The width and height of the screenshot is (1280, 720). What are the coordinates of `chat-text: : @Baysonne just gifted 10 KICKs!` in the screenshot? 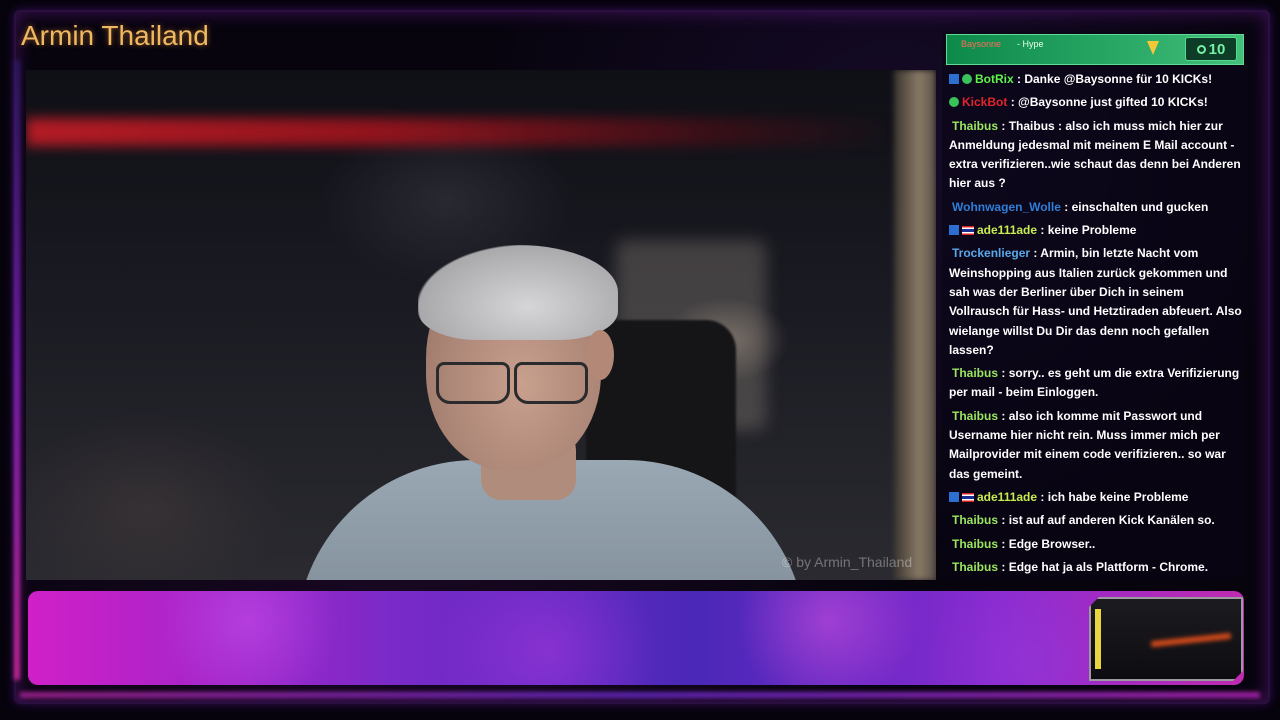 It's located at (1109, 102).